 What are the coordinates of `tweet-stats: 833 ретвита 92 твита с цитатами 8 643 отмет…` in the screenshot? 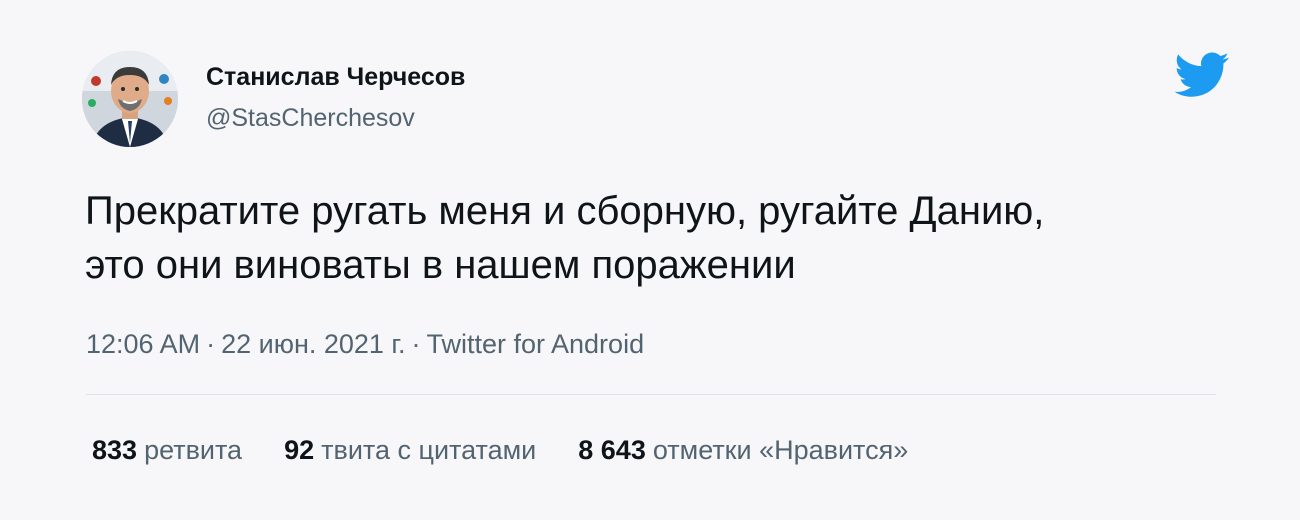 It's located at (521, 450).